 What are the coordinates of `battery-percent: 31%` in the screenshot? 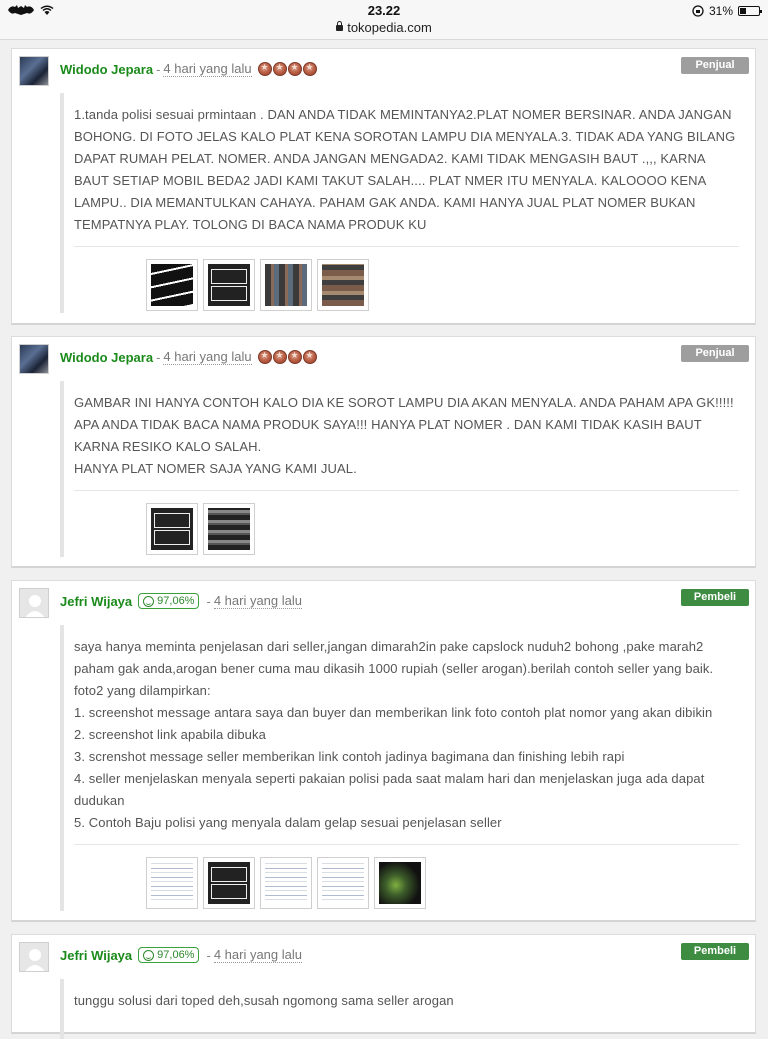 It's located at (720, 11).